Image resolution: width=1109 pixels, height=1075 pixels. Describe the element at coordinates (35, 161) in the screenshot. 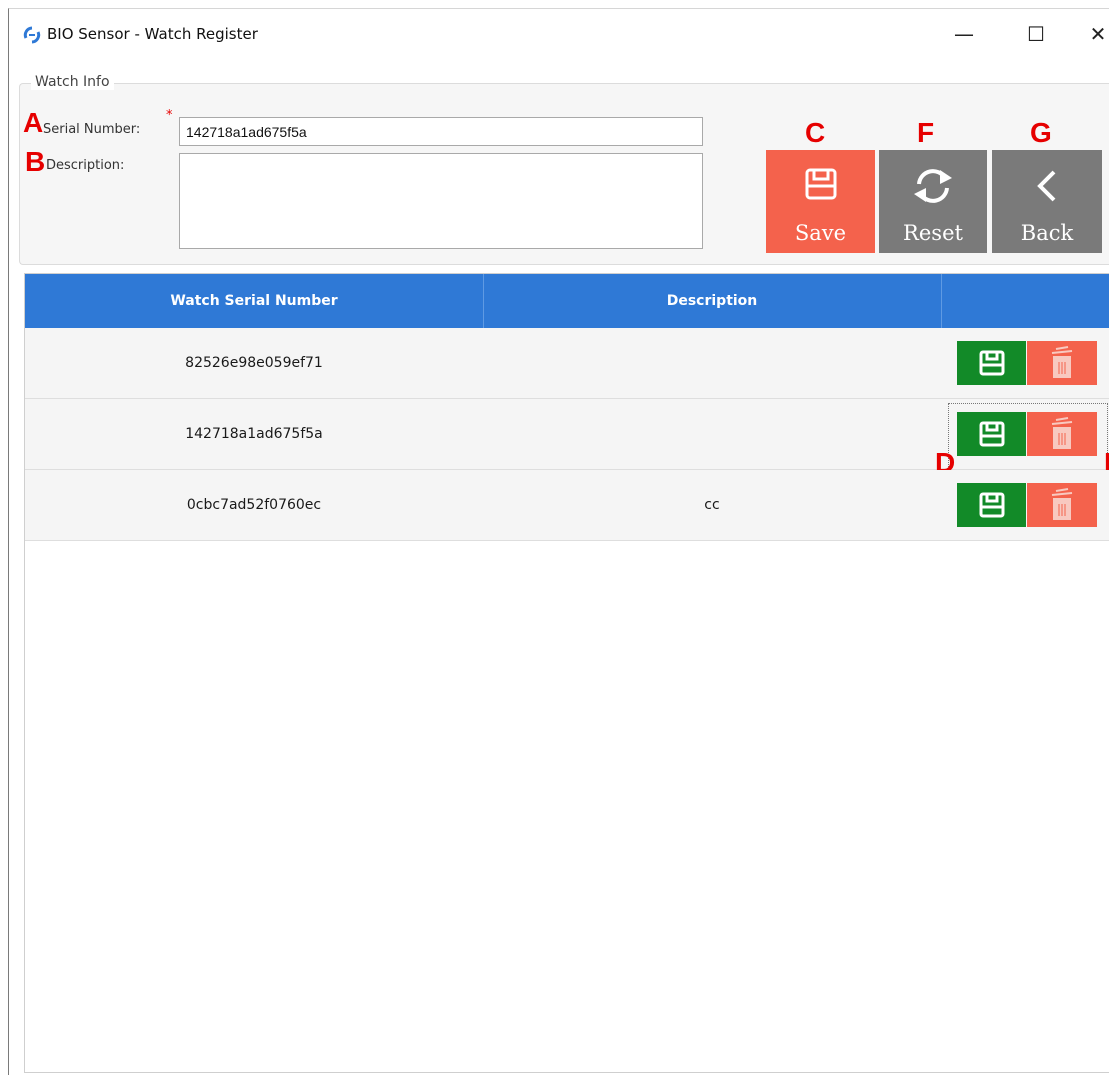

I see `marker-b: B` at that location.